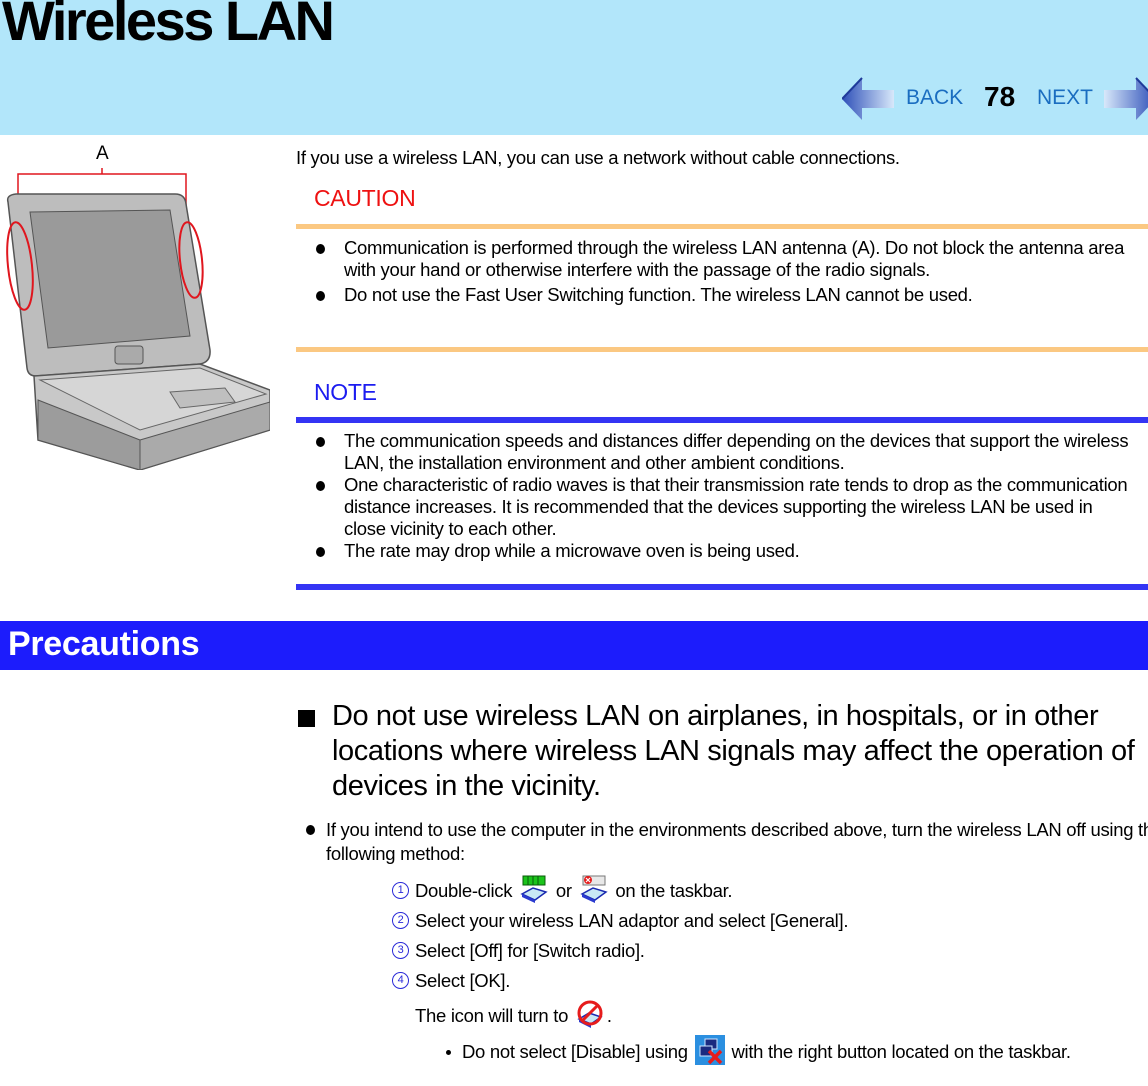  I want to click on network-disabled-icon, so click(709, 1050).